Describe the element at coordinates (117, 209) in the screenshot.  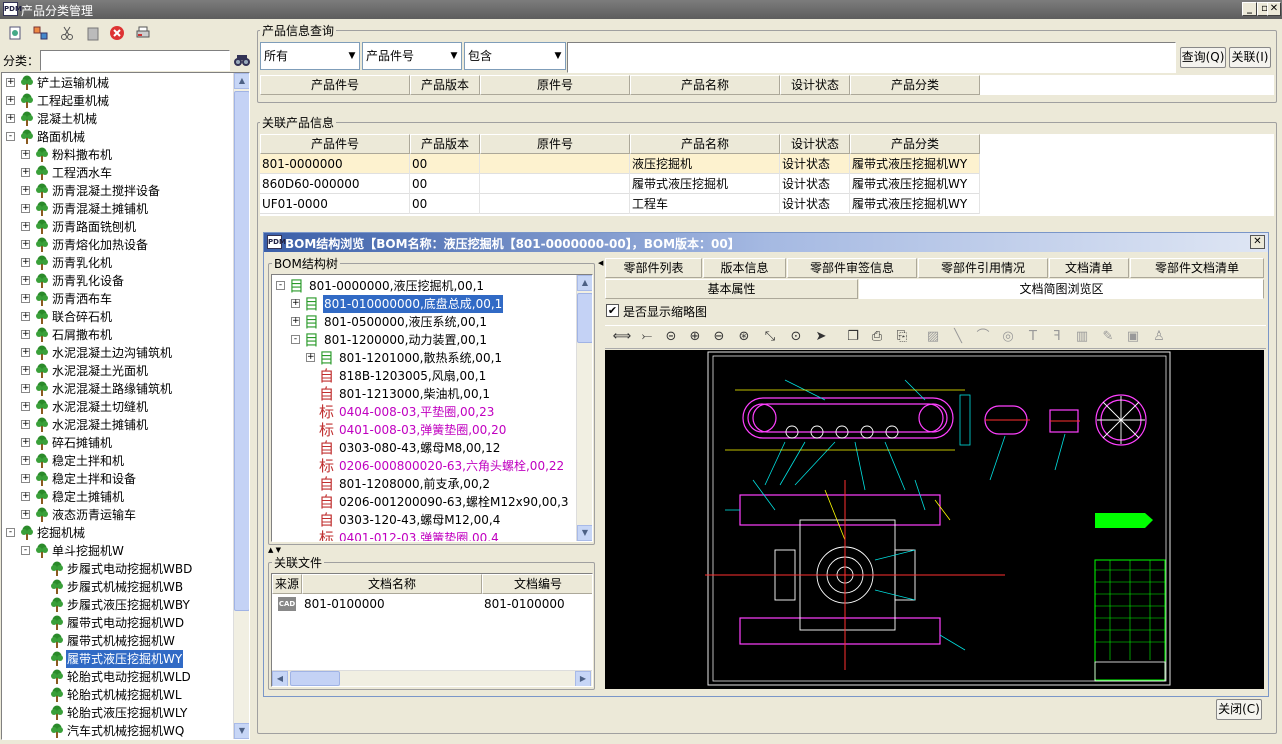
I see `tree-item: + 沥青混凝土摊铺机` at that location.